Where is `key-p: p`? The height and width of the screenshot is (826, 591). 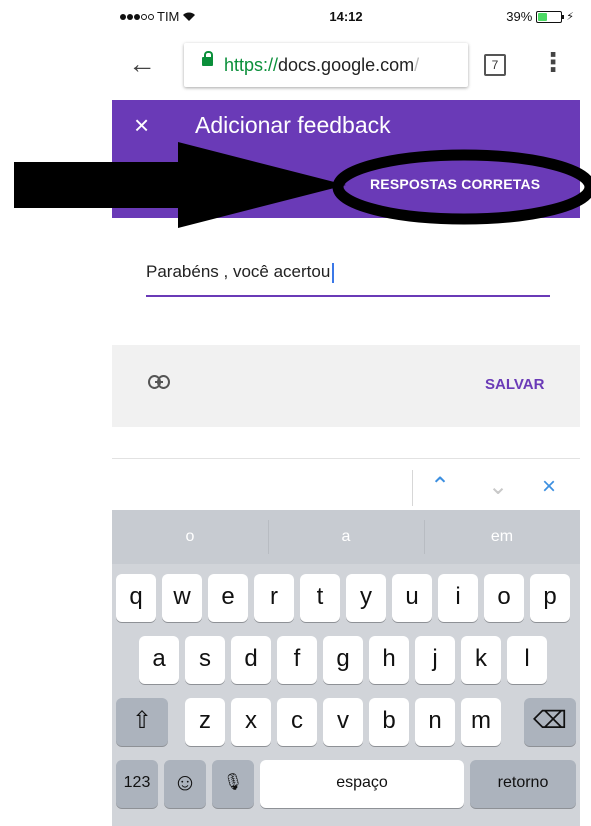
key-p: p is located at coordinates (550, 598).